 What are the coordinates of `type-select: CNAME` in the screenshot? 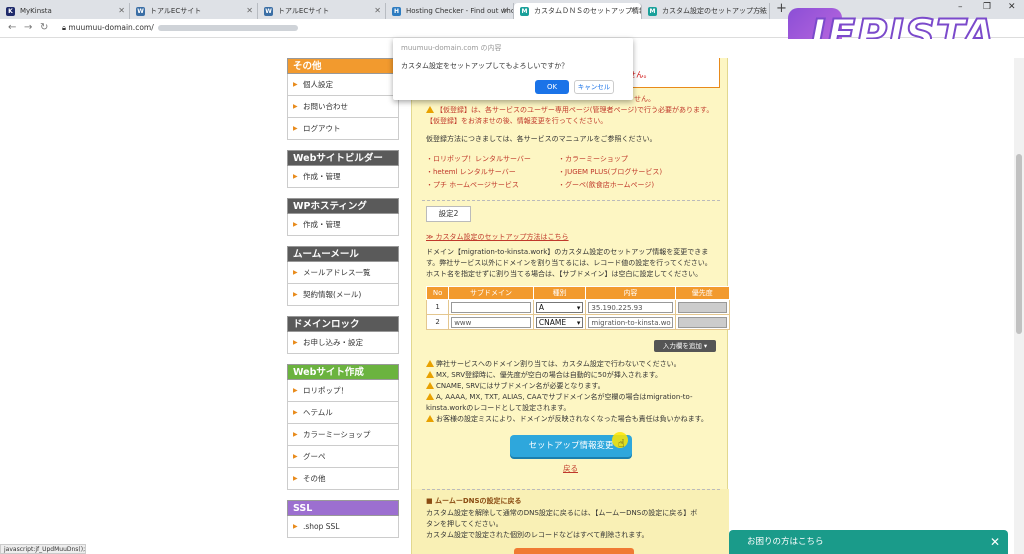 It's located at (559, 322).